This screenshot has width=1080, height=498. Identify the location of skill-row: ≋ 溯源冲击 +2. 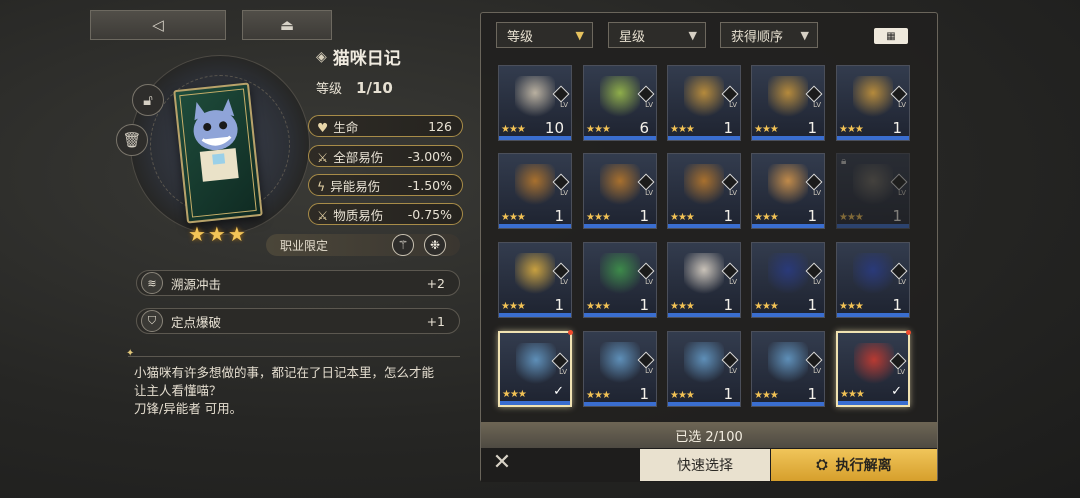
(298, 283).